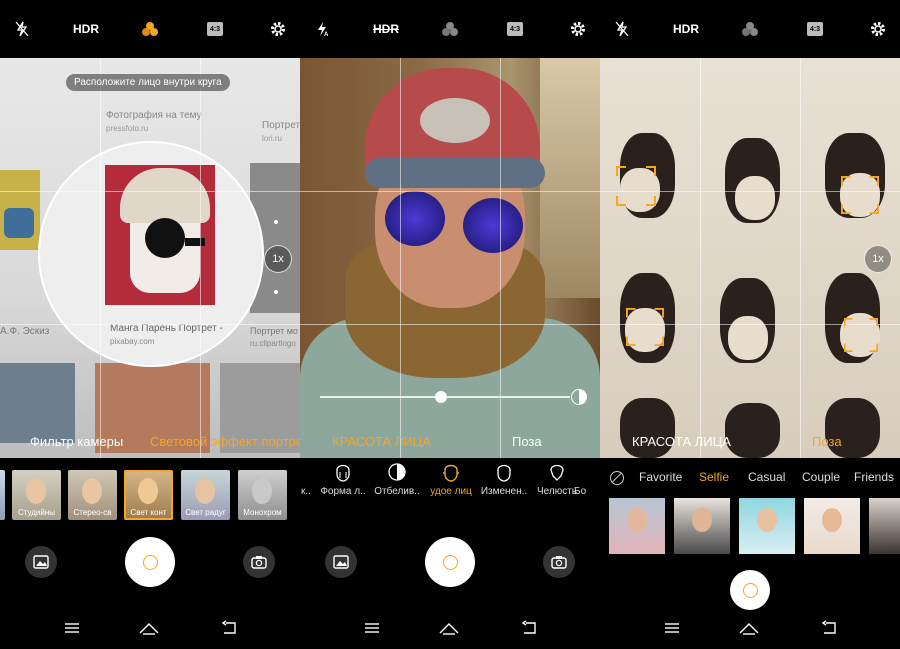 Image resolution: width=900 pixels, height=649 pixels. What do you see at coordinates (92, 512) in the screenshot?
I see `filter-label: Стерео-св` at bounding box center [92, 512].